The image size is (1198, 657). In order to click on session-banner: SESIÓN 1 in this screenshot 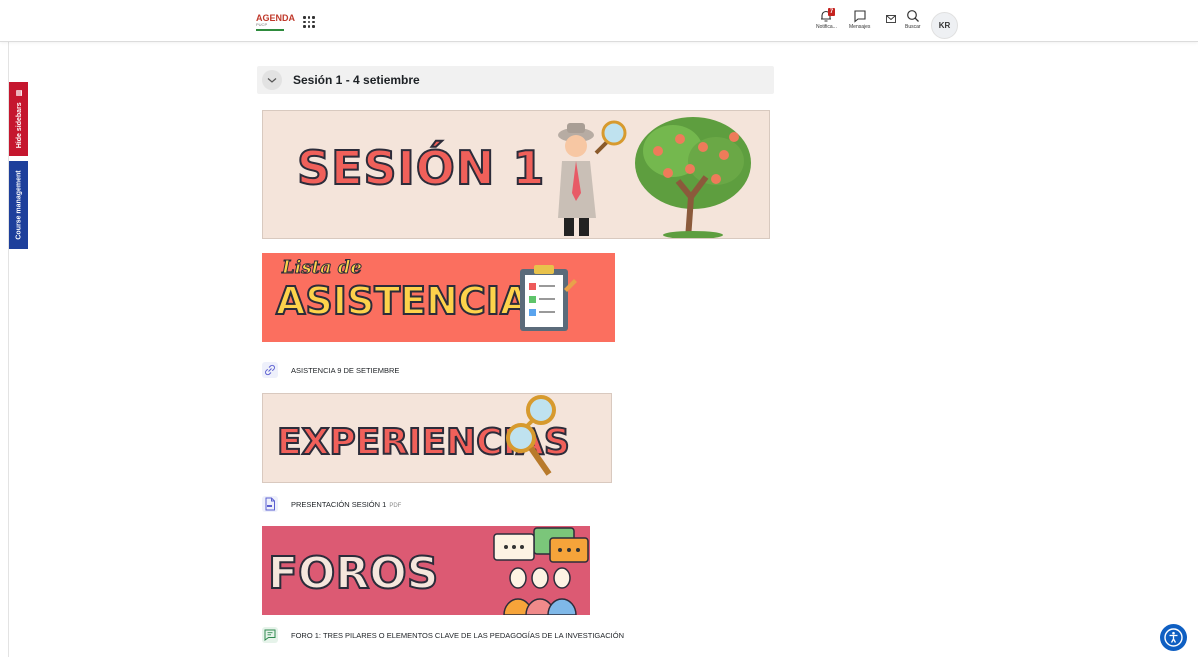, I will do `click(516, 174)`.